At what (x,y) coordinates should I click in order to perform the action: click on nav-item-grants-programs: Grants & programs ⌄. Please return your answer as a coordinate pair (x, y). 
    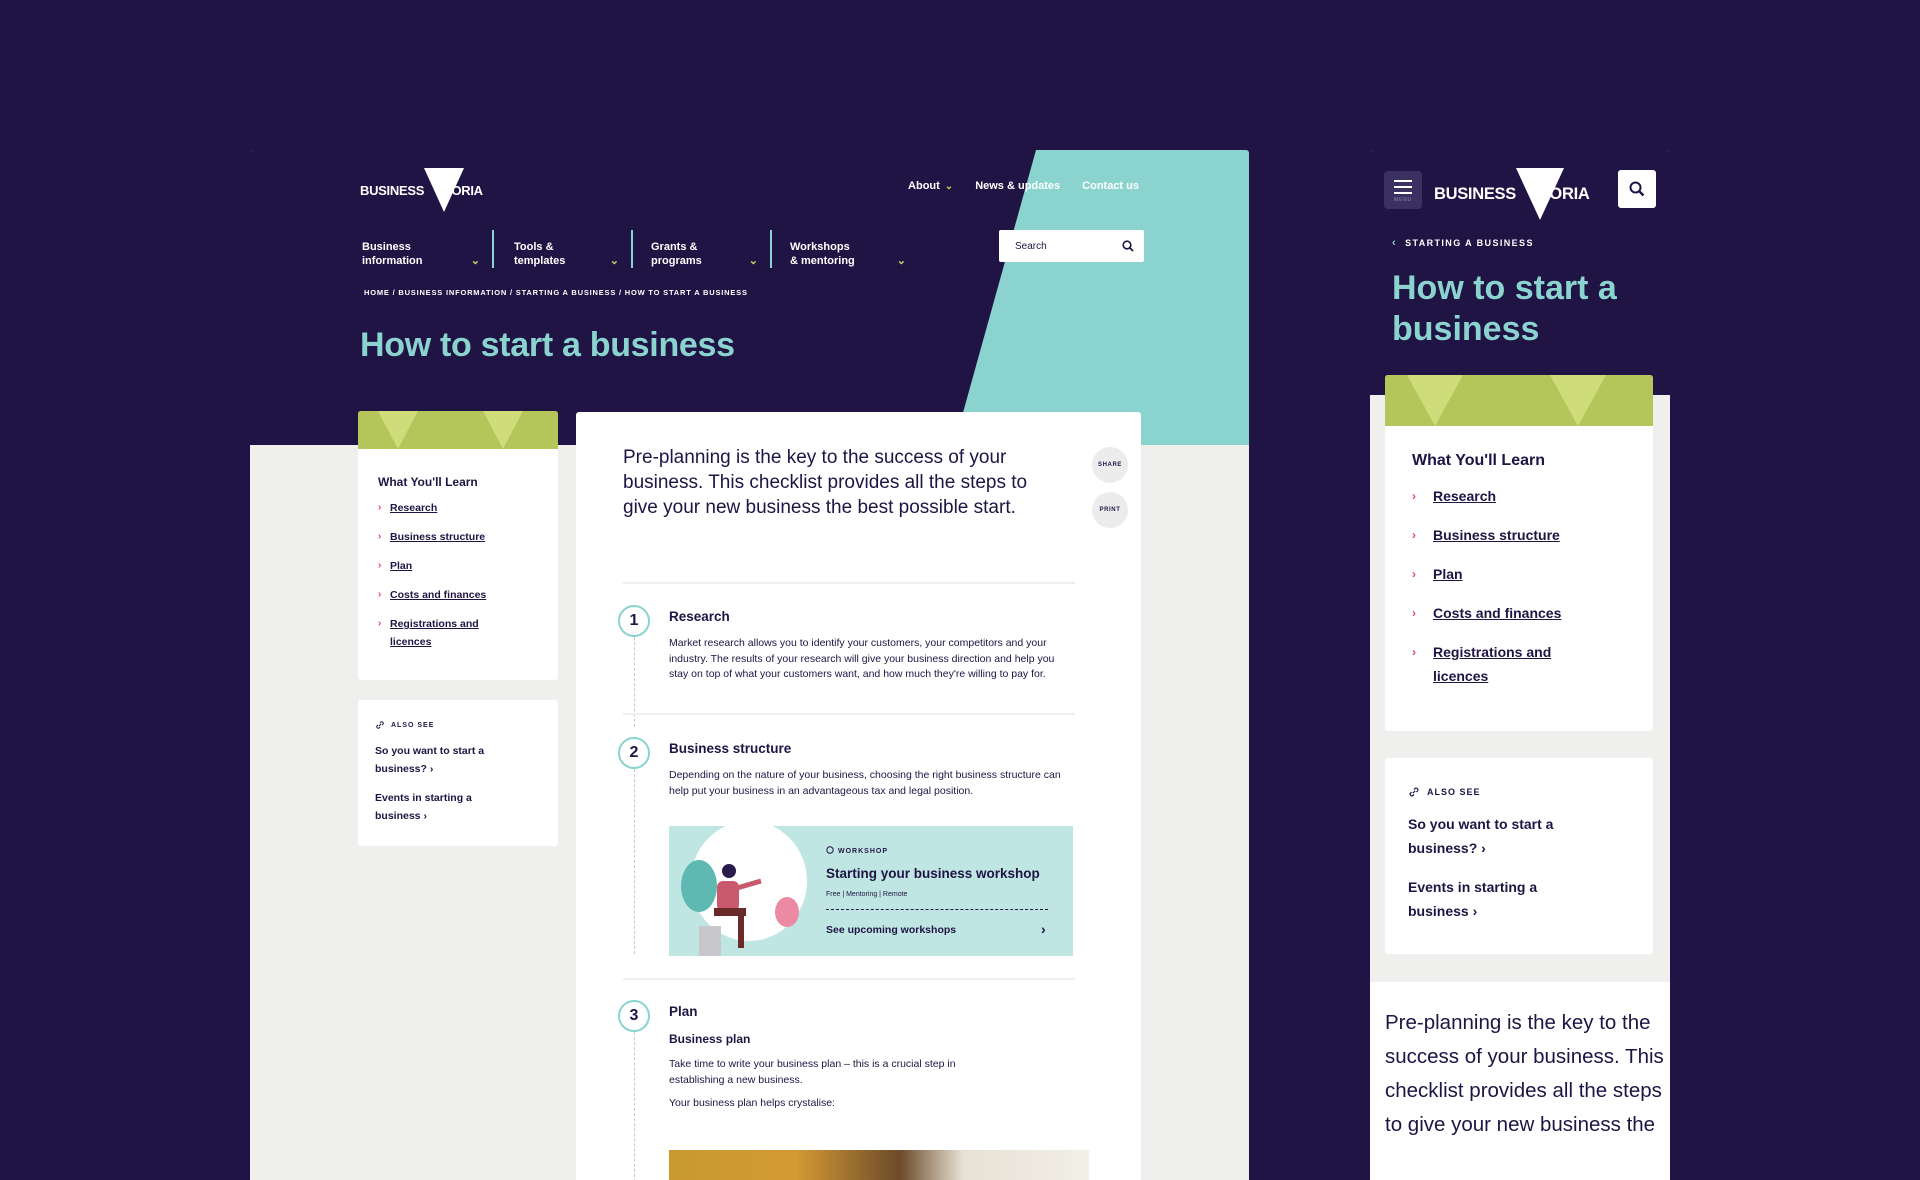
    Looking at the image, I should click on (702, 249).